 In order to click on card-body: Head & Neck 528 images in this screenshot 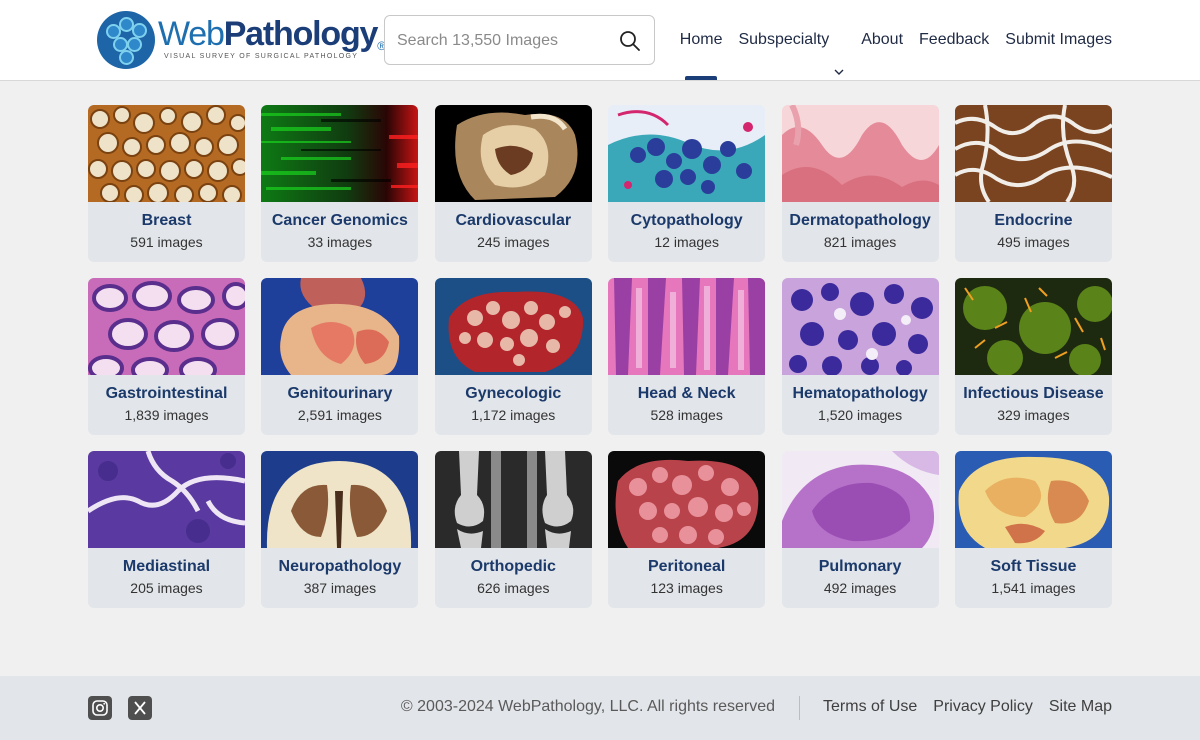, I will do `click(686, 405)`.